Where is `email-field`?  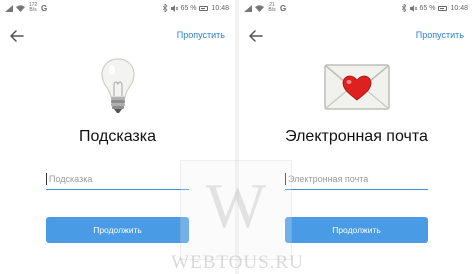 email-field is located at coordinates (356, 180).